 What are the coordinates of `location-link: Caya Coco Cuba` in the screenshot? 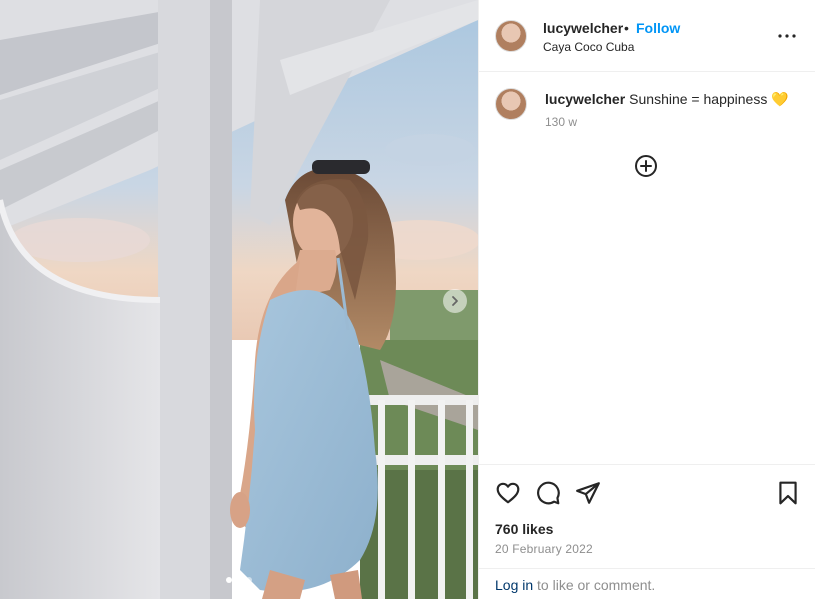 It's located at (588, 47).